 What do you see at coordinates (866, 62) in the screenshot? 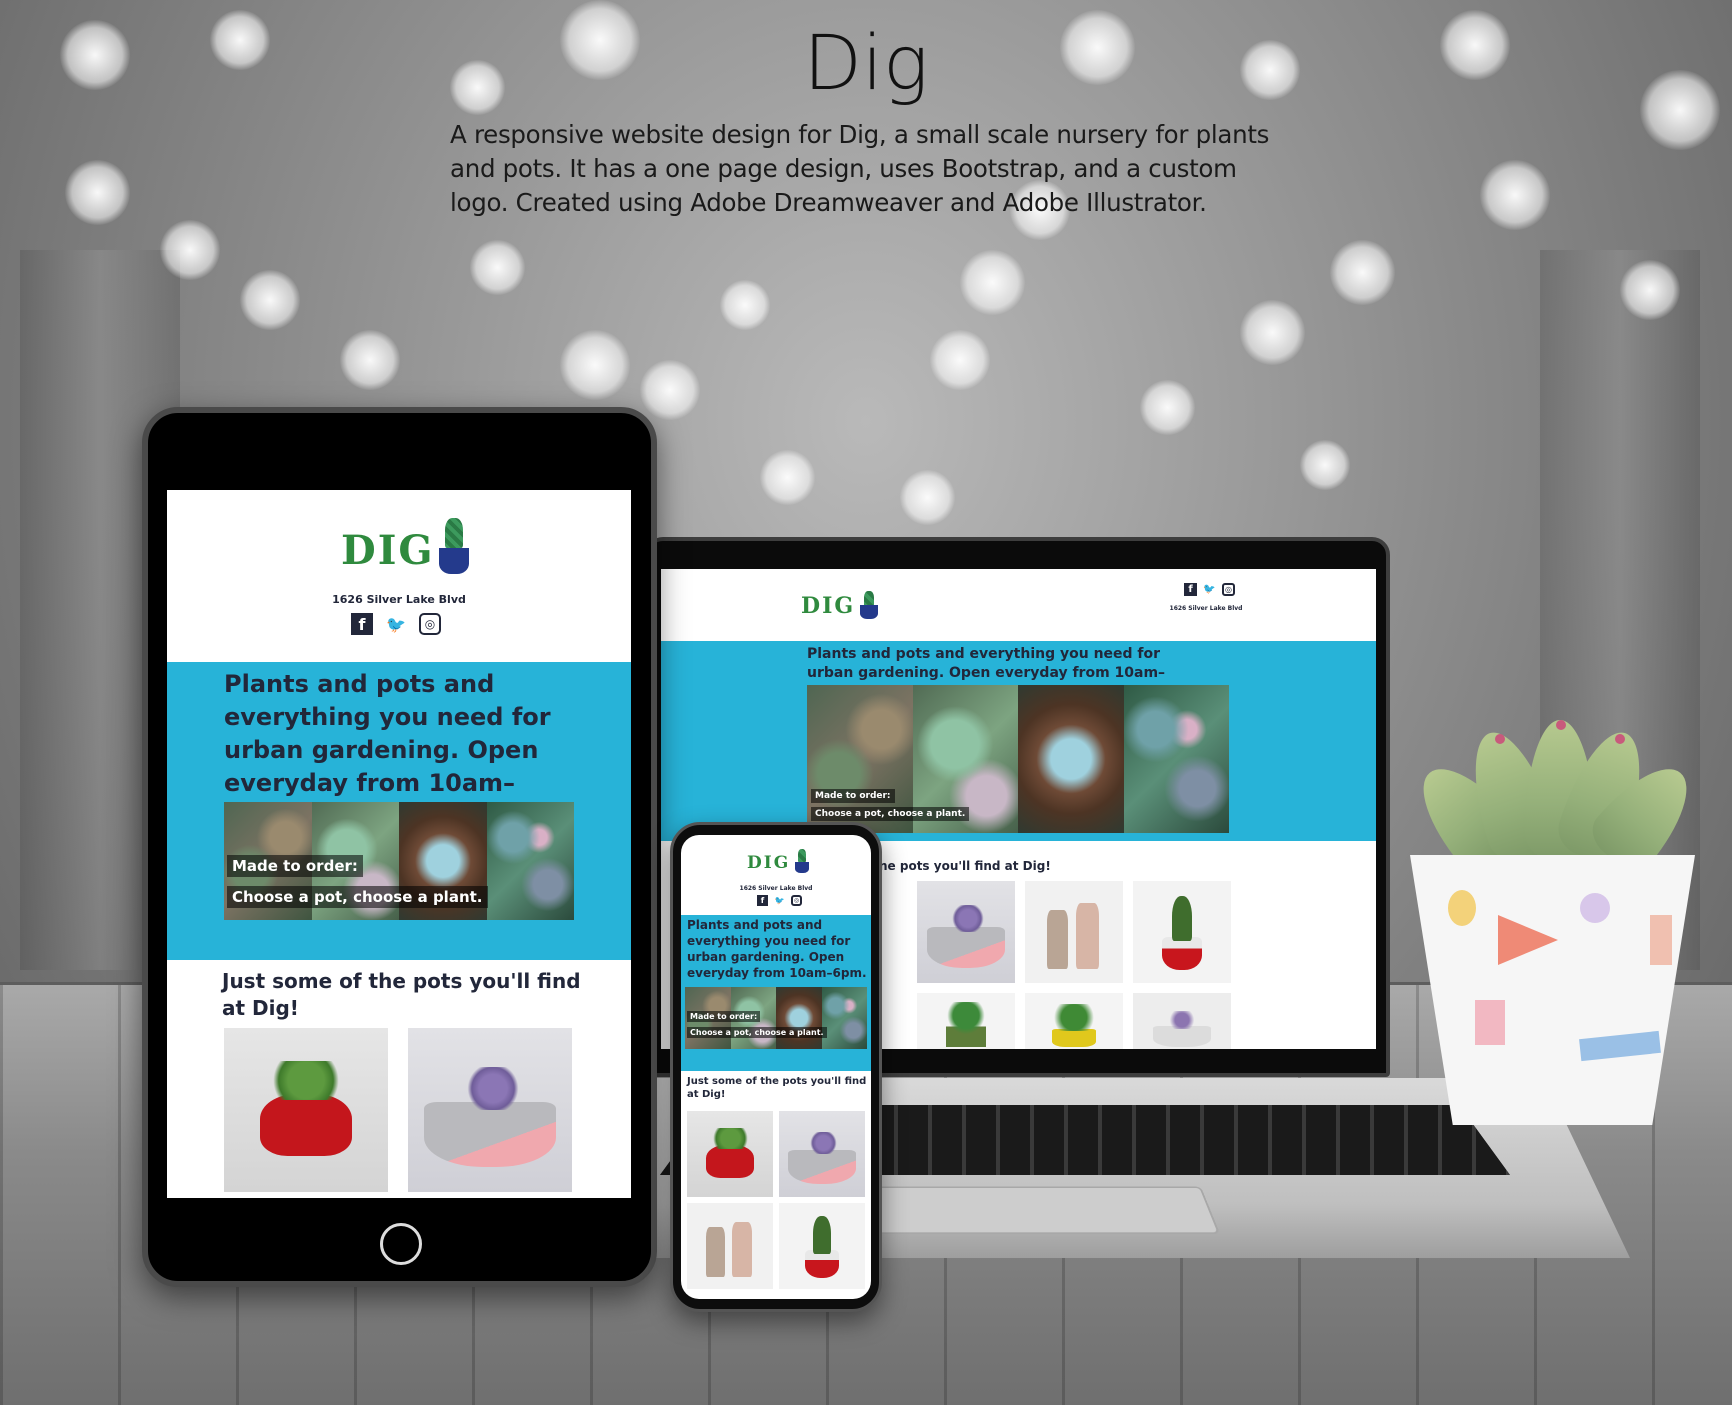
I see `hero-title: Dig` at bounding box center [866, 62].